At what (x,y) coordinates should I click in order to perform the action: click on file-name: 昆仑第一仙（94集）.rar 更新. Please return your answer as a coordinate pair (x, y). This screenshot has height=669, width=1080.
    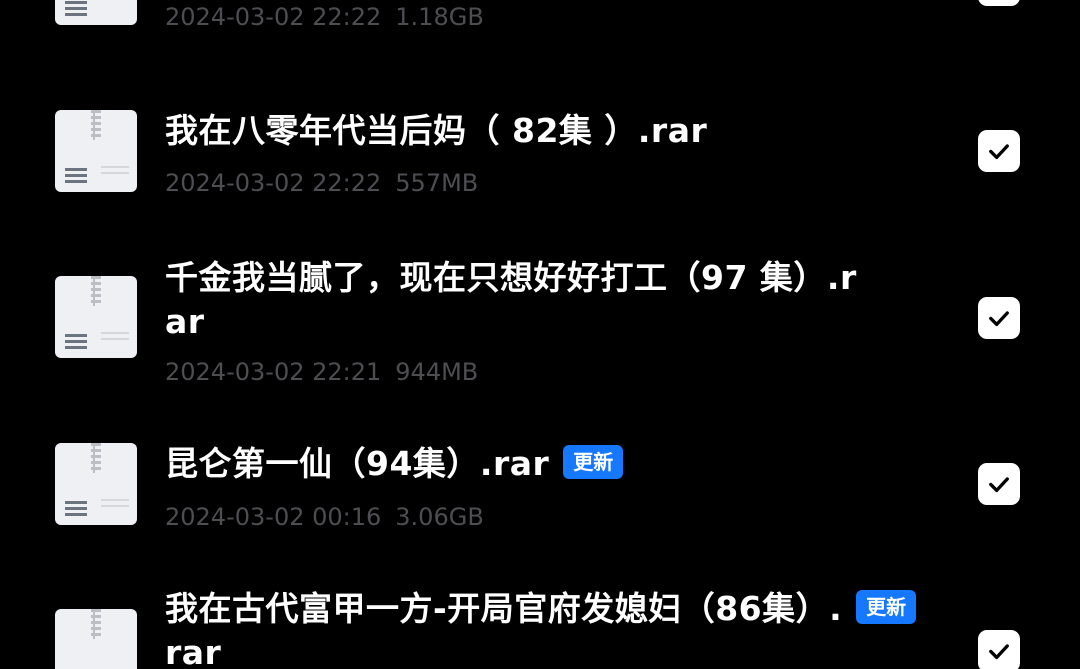
    Looking at the image, I should click on (394, 464).